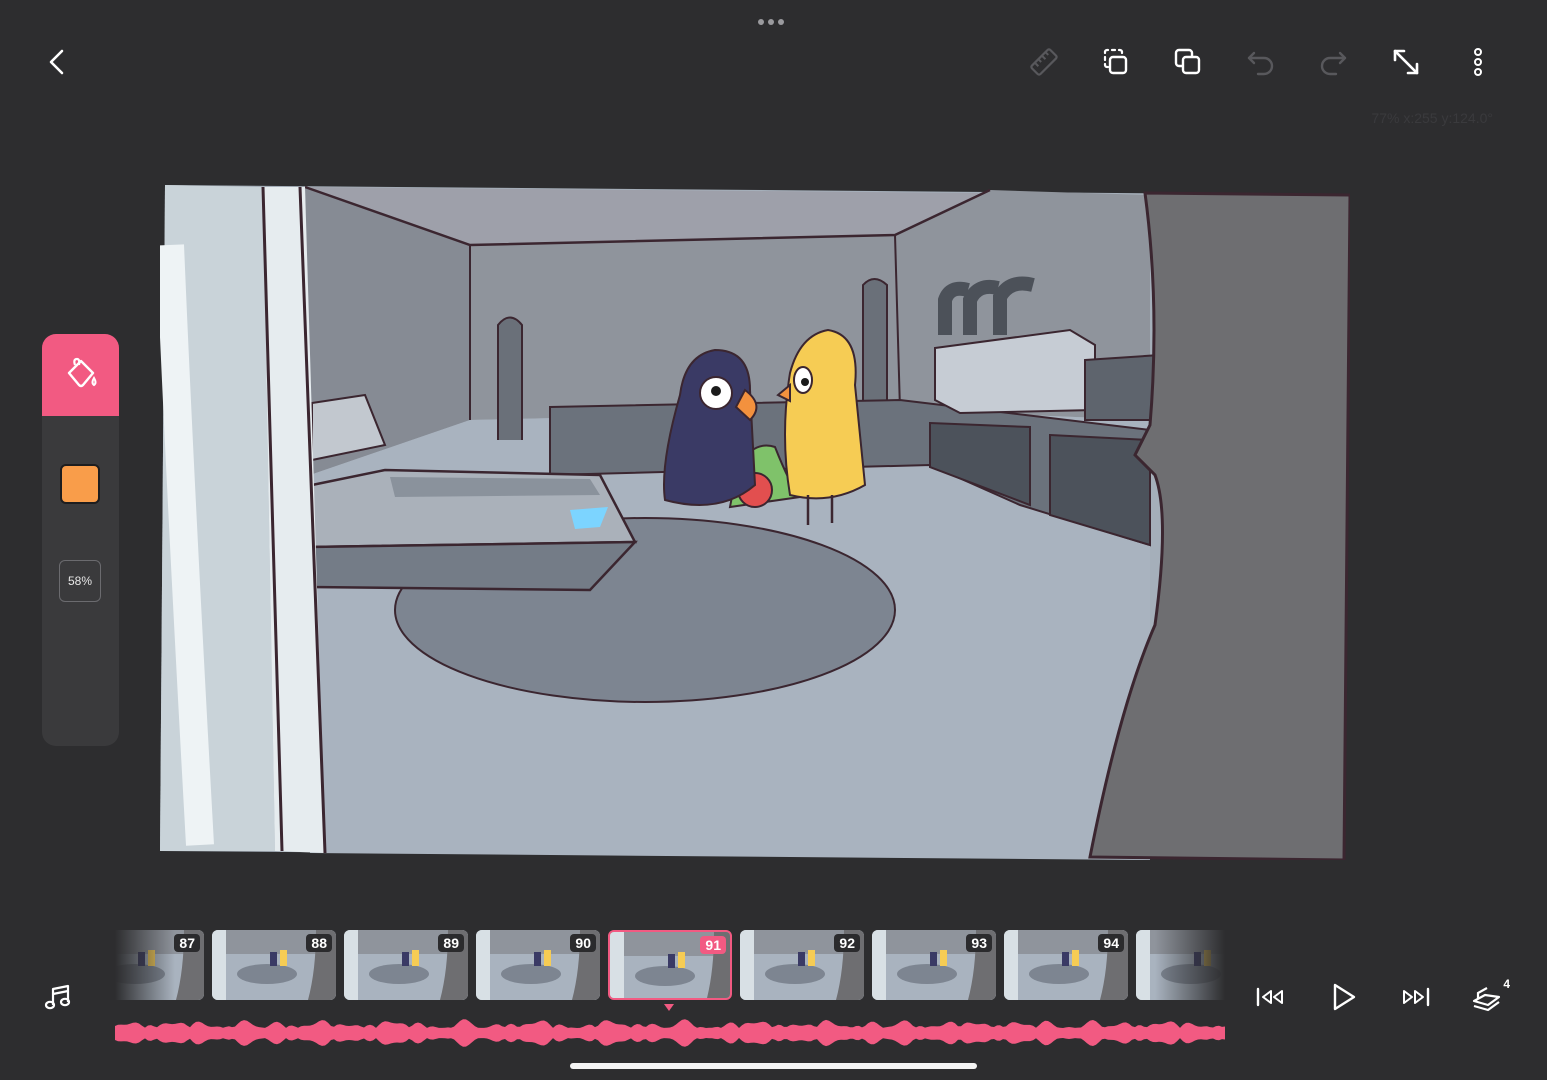 The width and height of the screenshot is (1547, 1080). What do you see at coordinates (802, 965) in the screenshot?
I see `timeline-frame: 92` at bounding box center [802, 965].